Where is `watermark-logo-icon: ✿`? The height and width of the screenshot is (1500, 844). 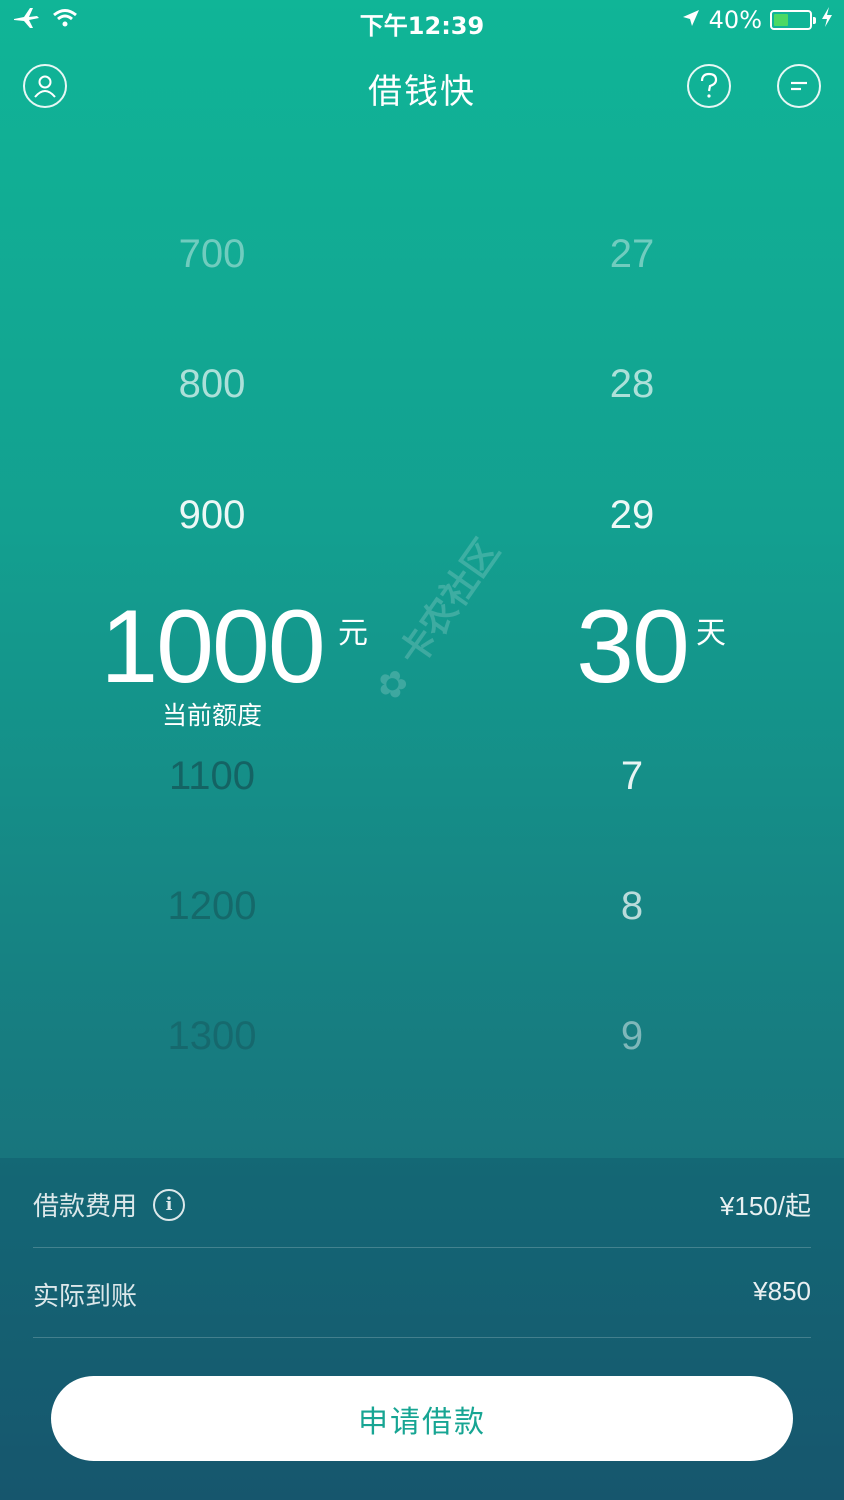
watermark-logo-icon: ✿ is located at coordinates (393, 684).